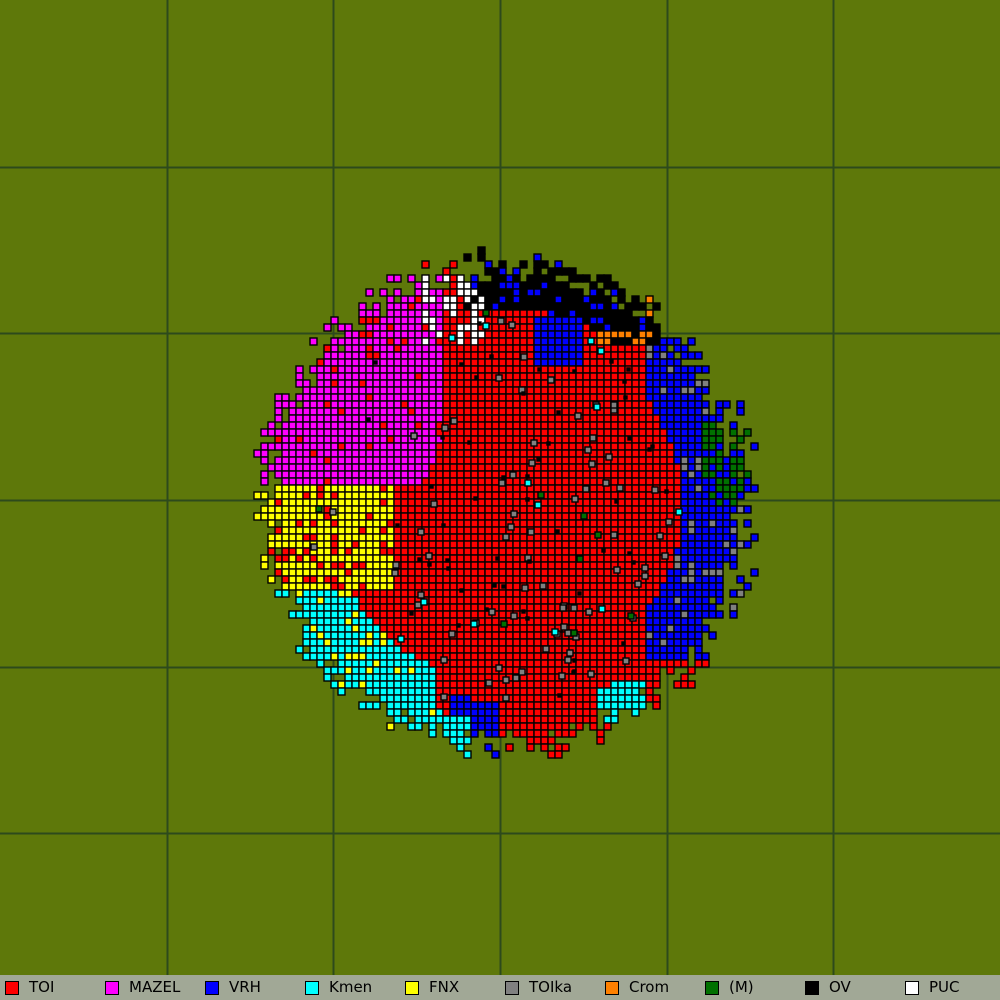  What do you see at coordinates (719, 502) in the screenshot?
I see `territory-cell-mmm` at bounding box center [719, 502].